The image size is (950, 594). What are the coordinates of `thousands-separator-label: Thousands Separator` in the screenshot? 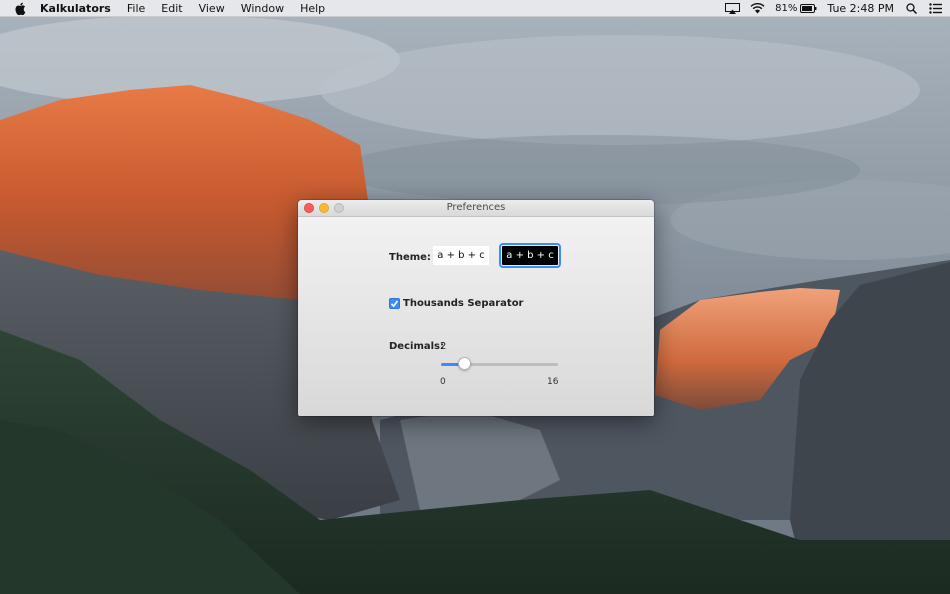 It's located at (463, 303).